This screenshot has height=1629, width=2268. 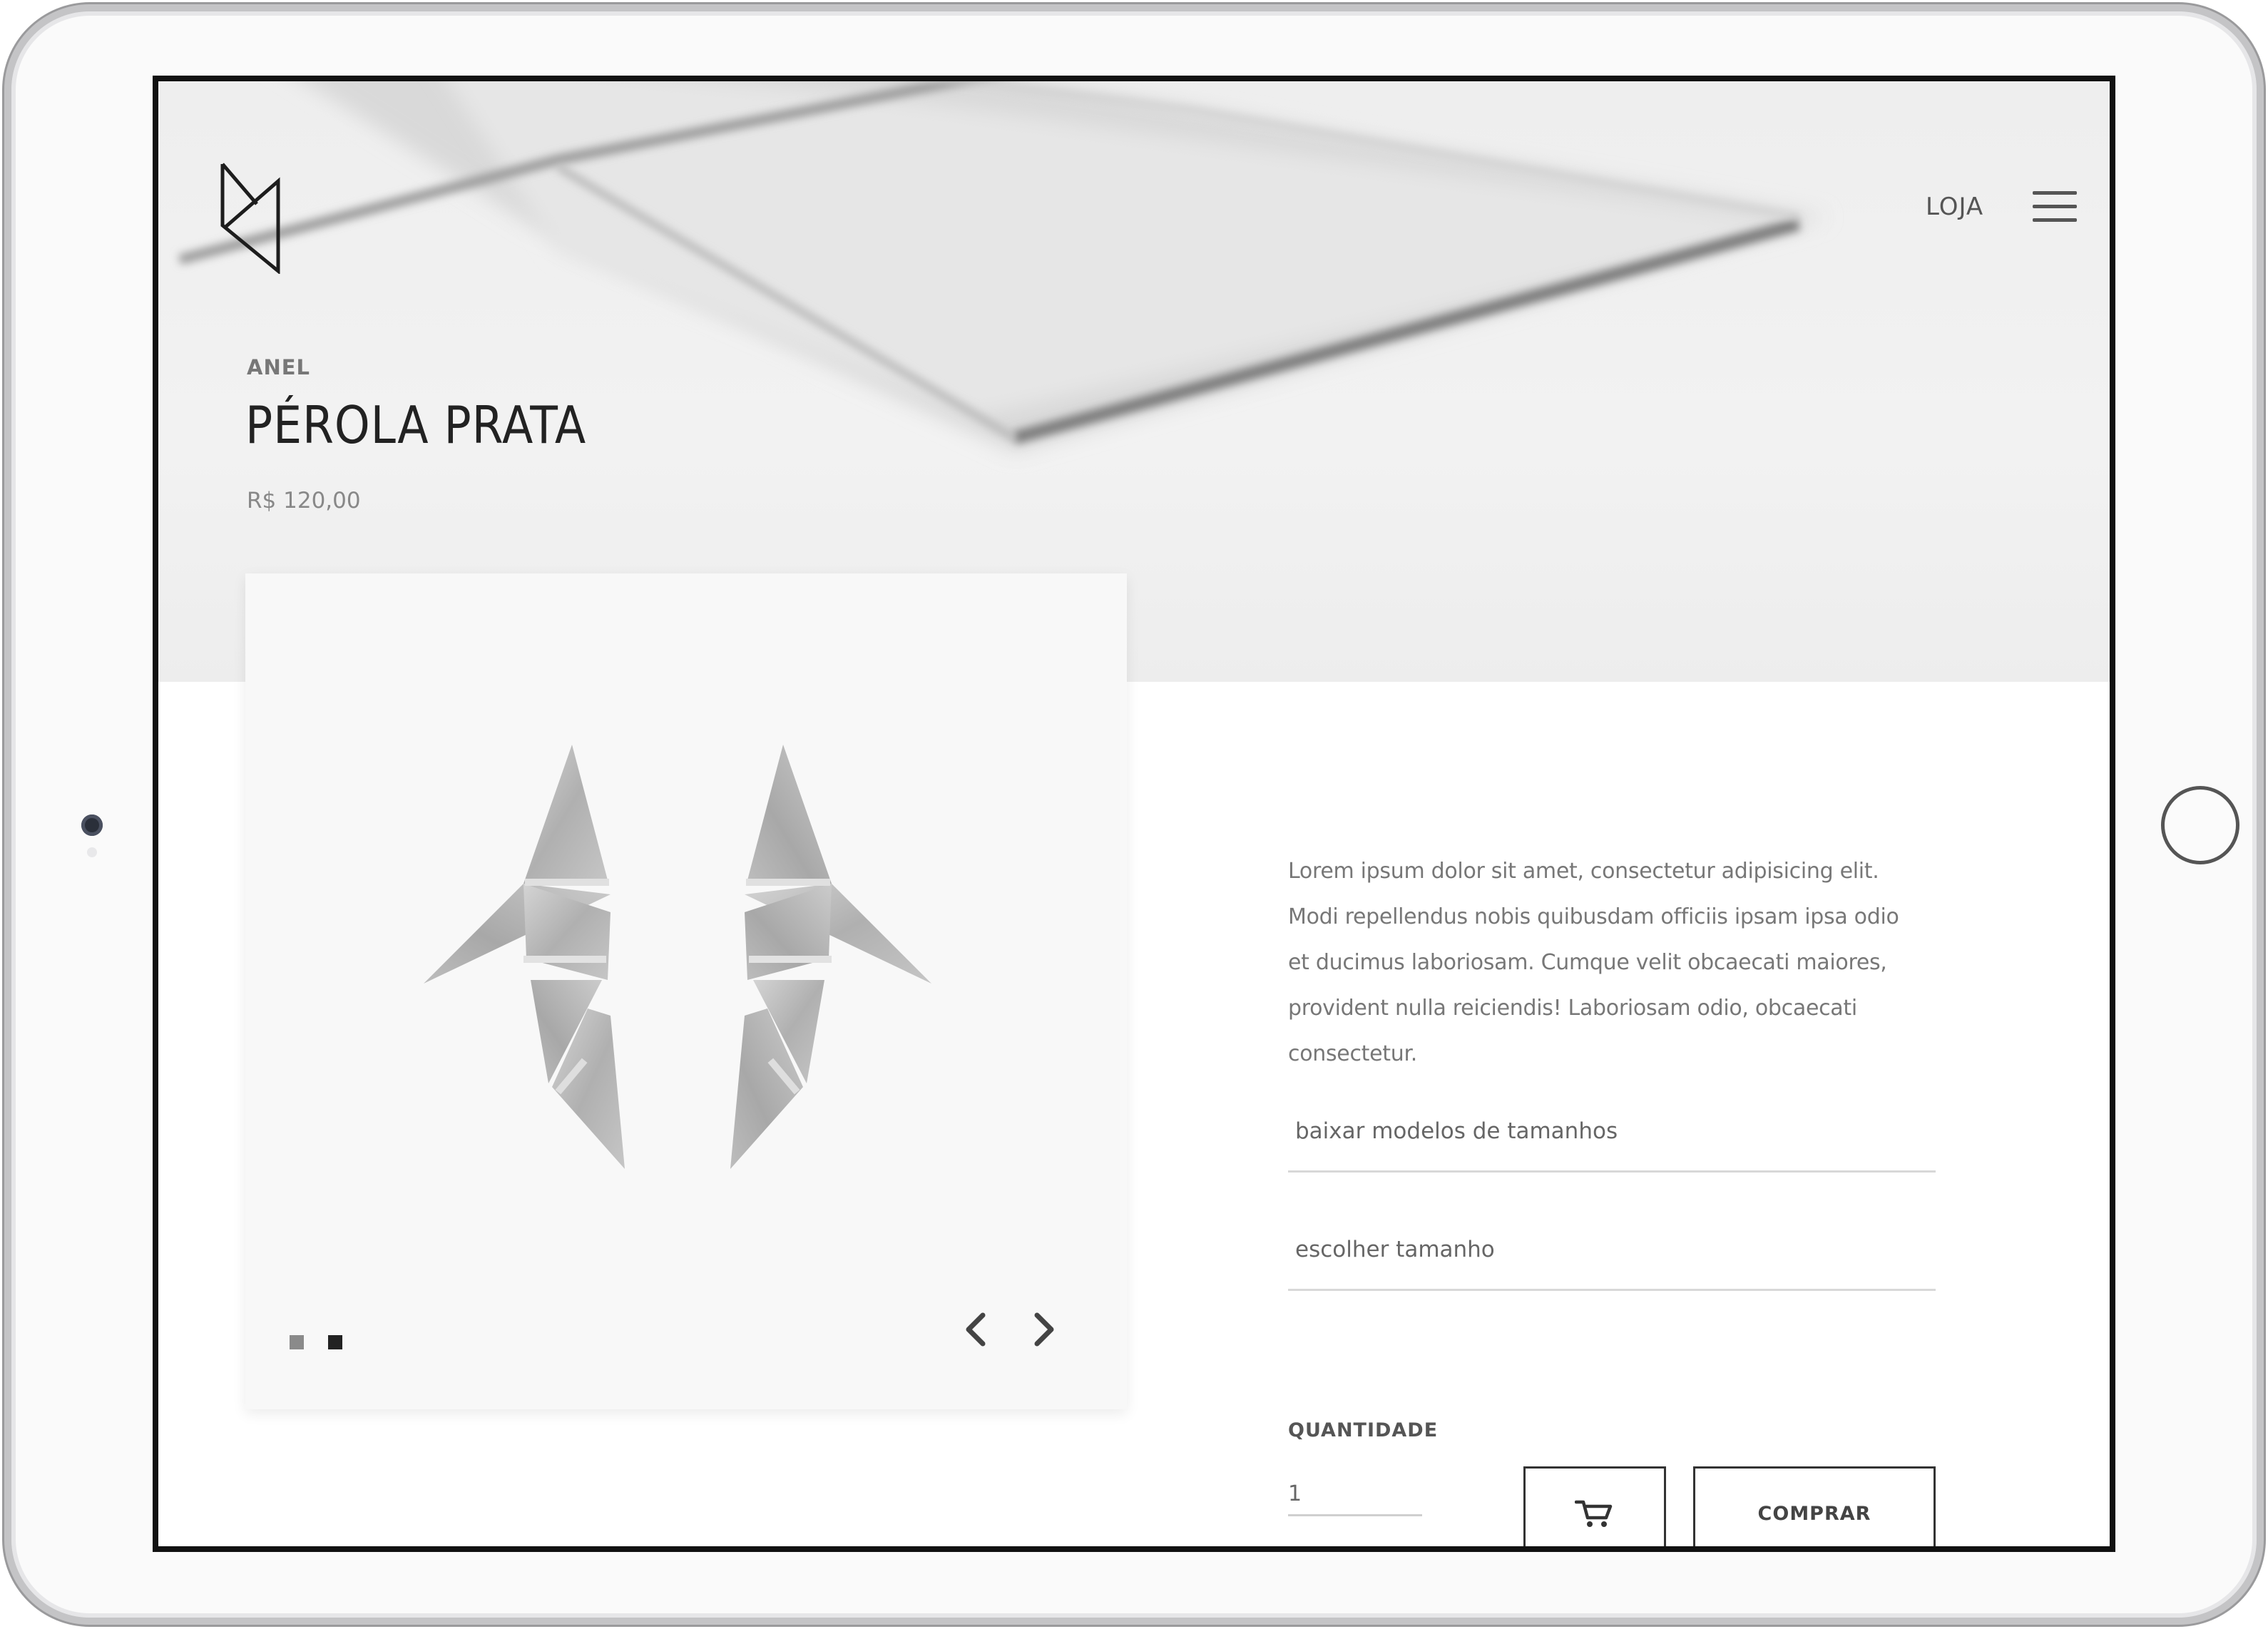 What do you see at coordinates (304, 501) in the screenshot?
I see `product-price: R$ 120,00` at bounding box center [304, 501].